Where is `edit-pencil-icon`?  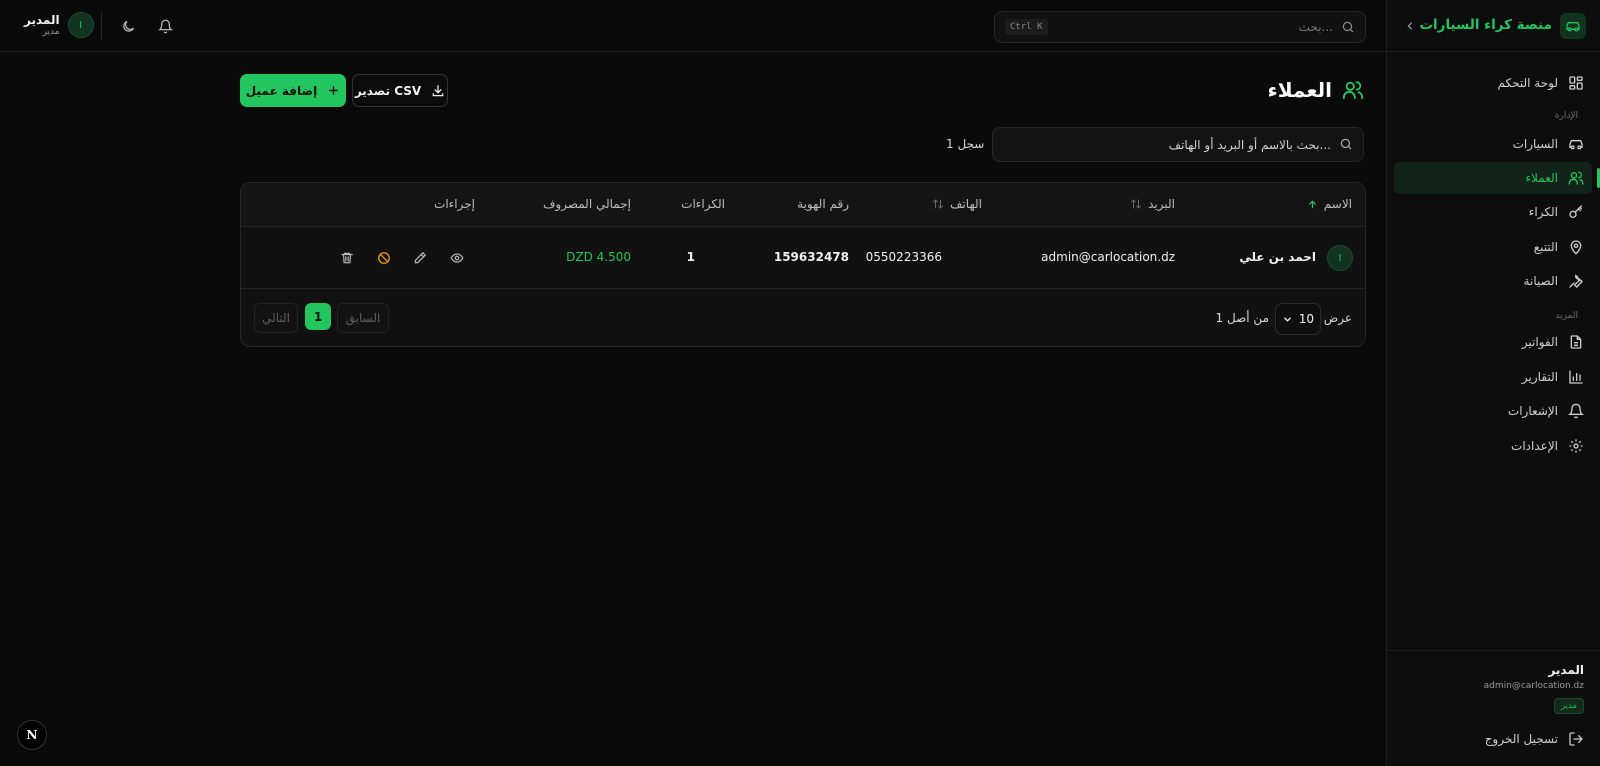
edit-pencil-icon is located at coordinates (420, 258).